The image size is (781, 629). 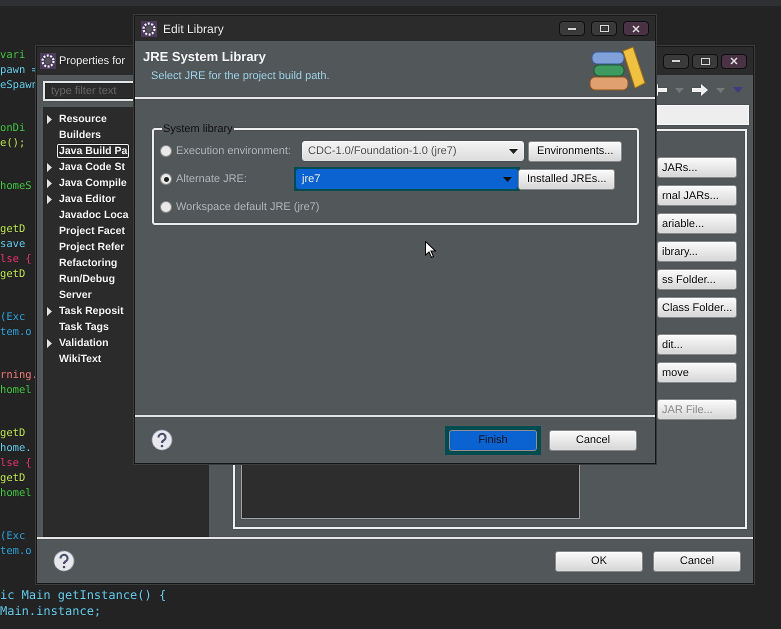 I want to click on jre-dropdown: CDC-1.0/Foundation-1.0 (jre7), so click(x=413, y=151).